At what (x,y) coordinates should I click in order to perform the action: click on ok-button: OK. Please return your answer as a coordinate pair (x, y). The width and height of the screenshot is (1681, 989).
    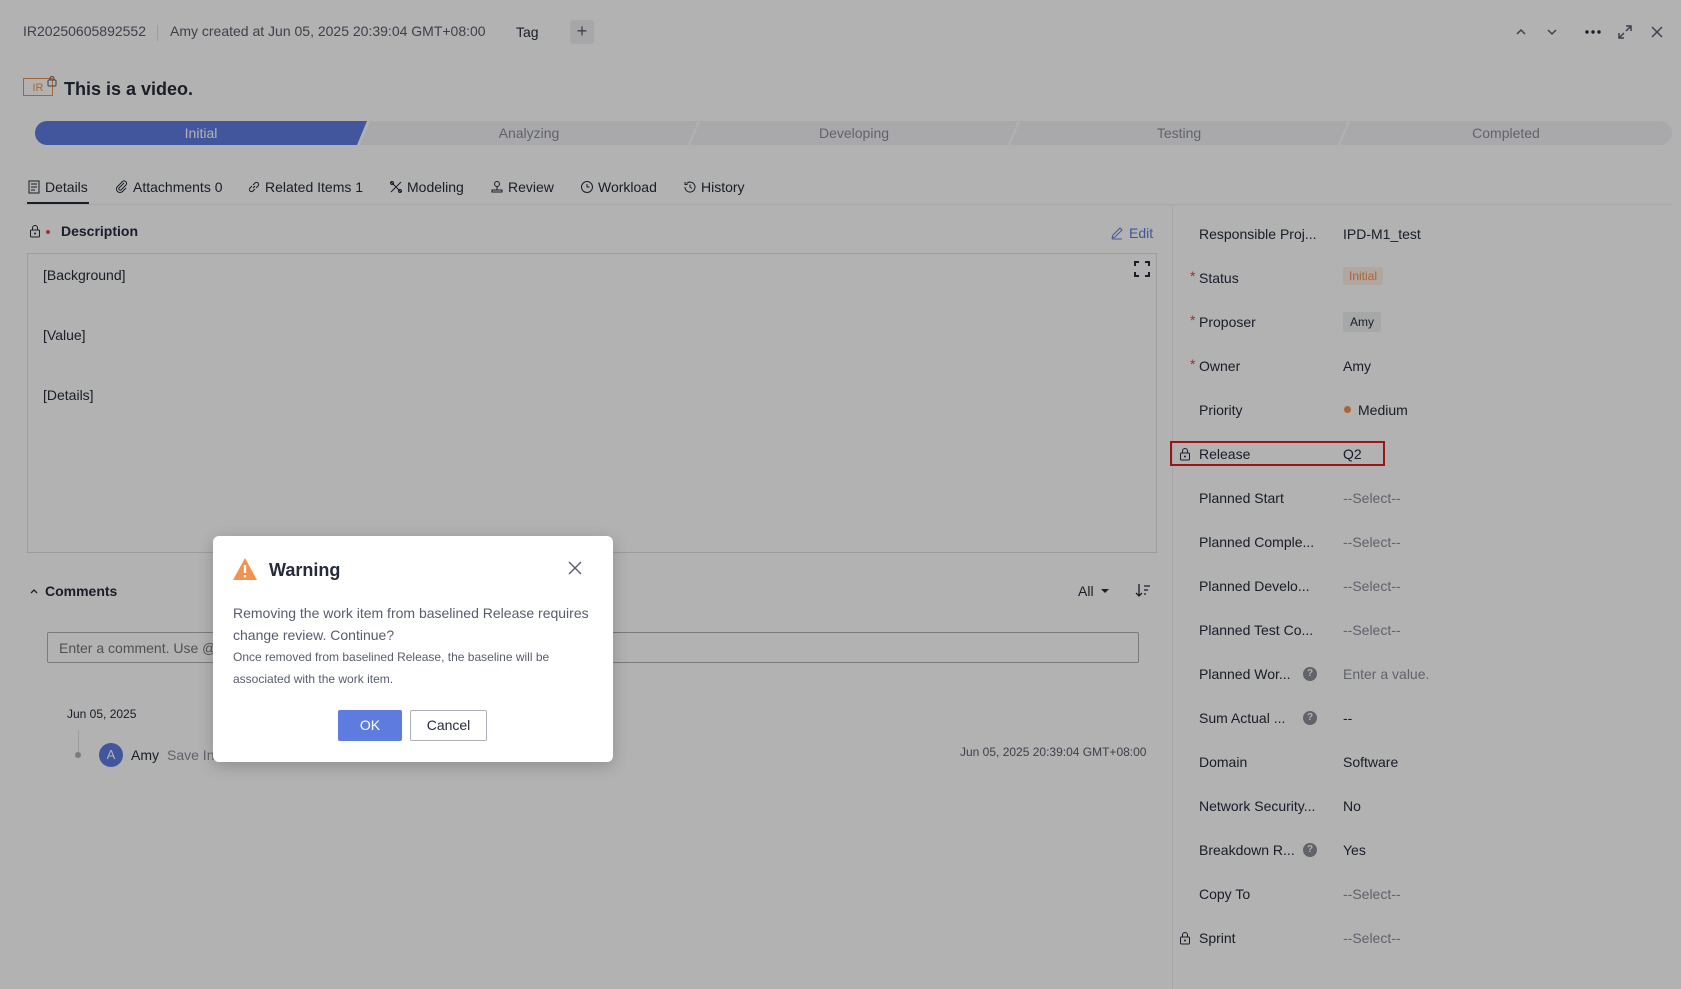
    Looking at the image, I should click on (370, 725).